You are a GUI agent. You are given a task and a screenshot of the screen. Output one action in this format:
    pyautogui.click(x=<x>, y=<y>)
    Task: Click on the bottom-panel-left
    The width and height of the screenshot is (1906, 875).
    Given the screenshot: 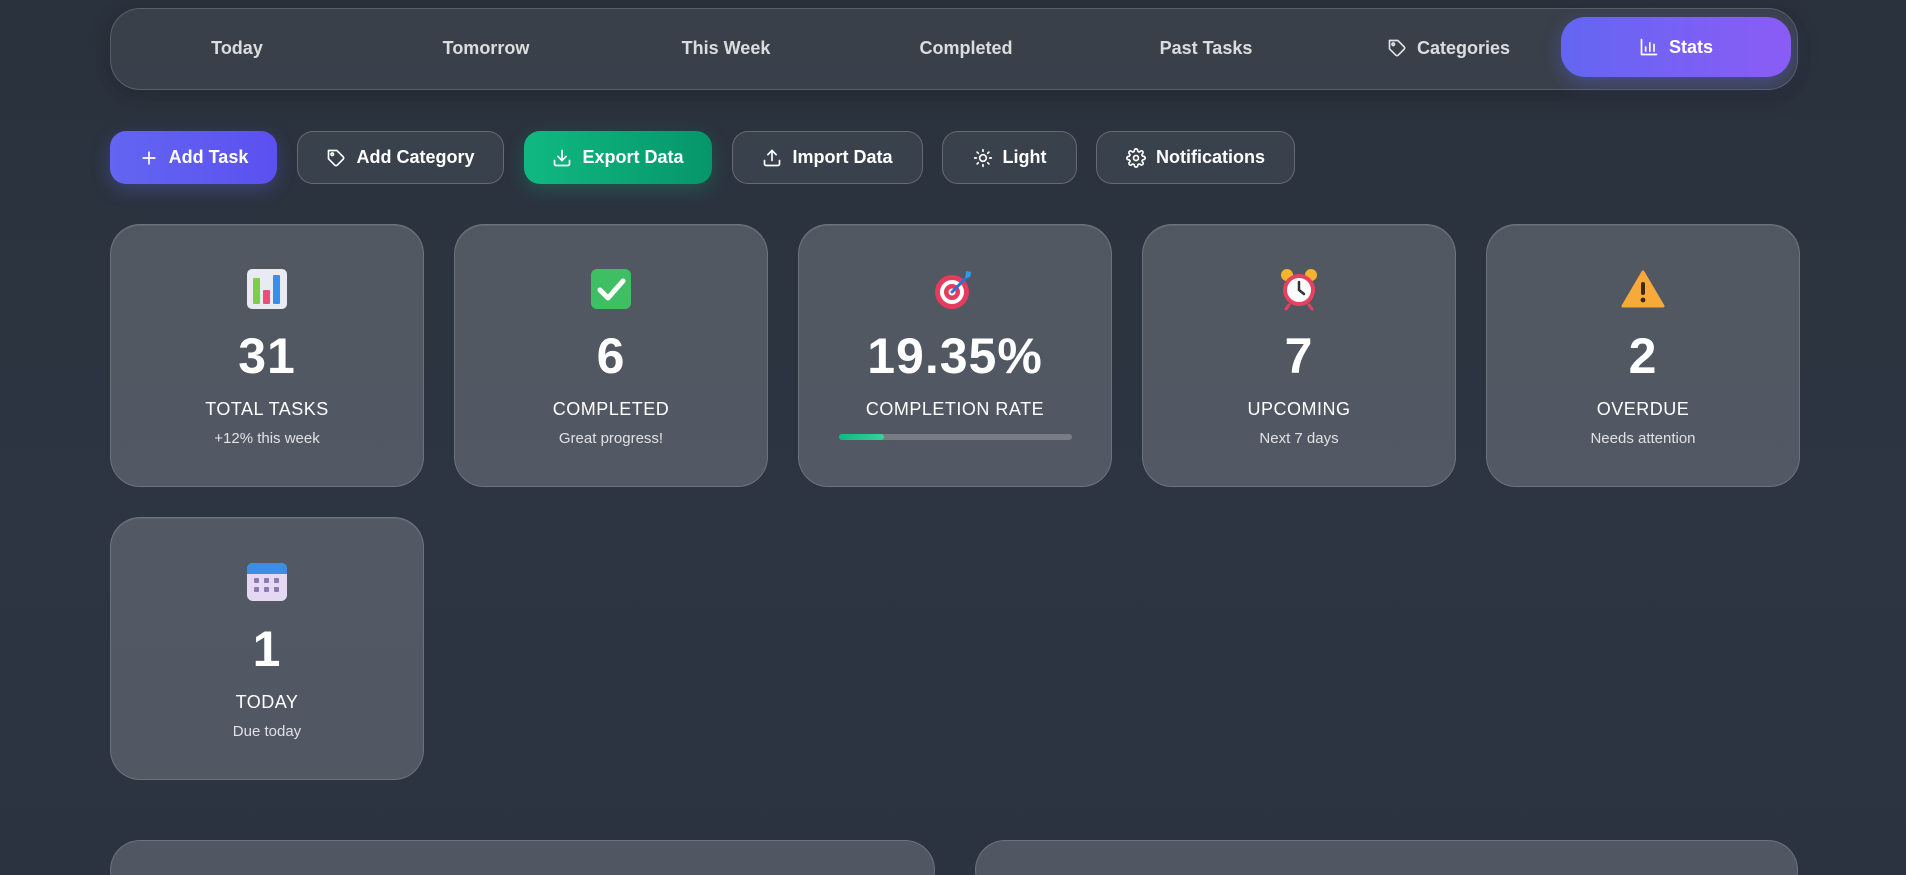 What is the action you would take?
    pyautogui.click(x=522, y=857)
    